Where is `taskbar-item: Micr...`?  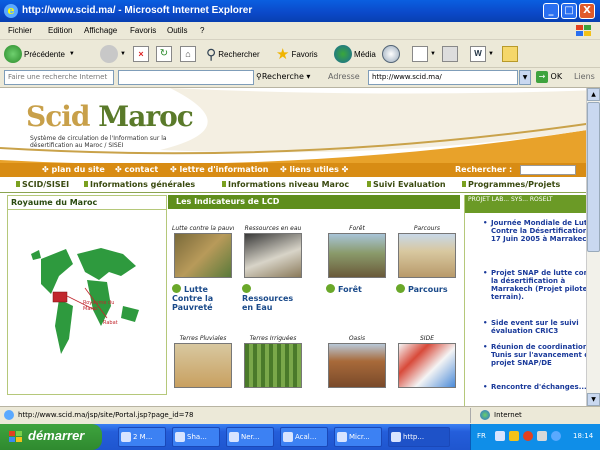
taskbar-item: Micr... is located at coordinates (358, 437).